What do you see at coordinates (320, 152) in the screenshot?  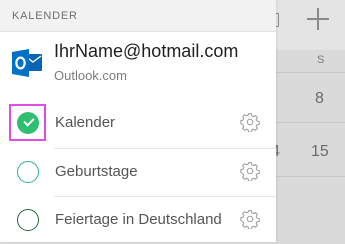 I see `date-cell: 15` at bounding box center [320, 152].